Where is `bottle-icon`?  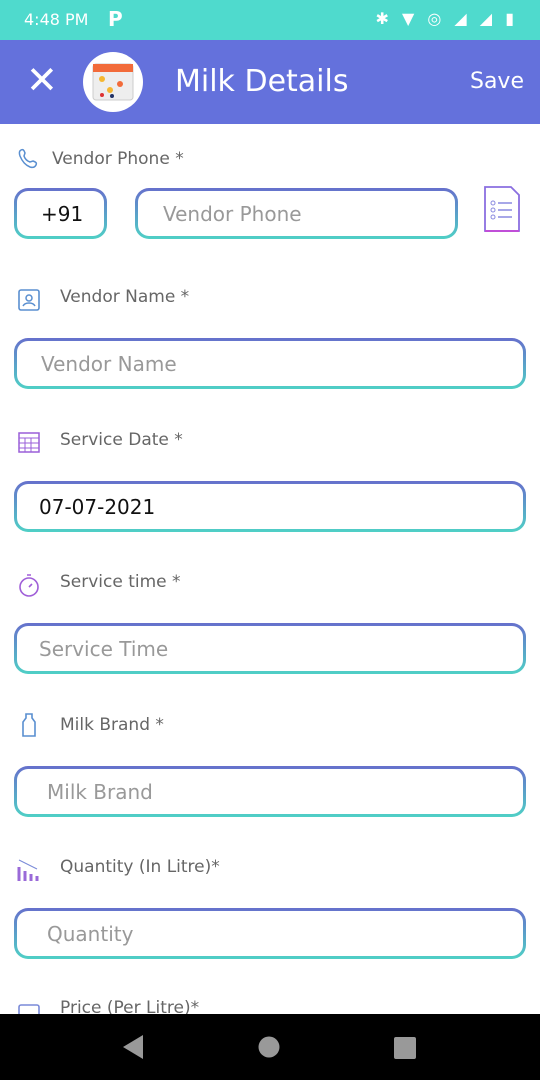
bottle-icon is located at coordinates (29, 725).